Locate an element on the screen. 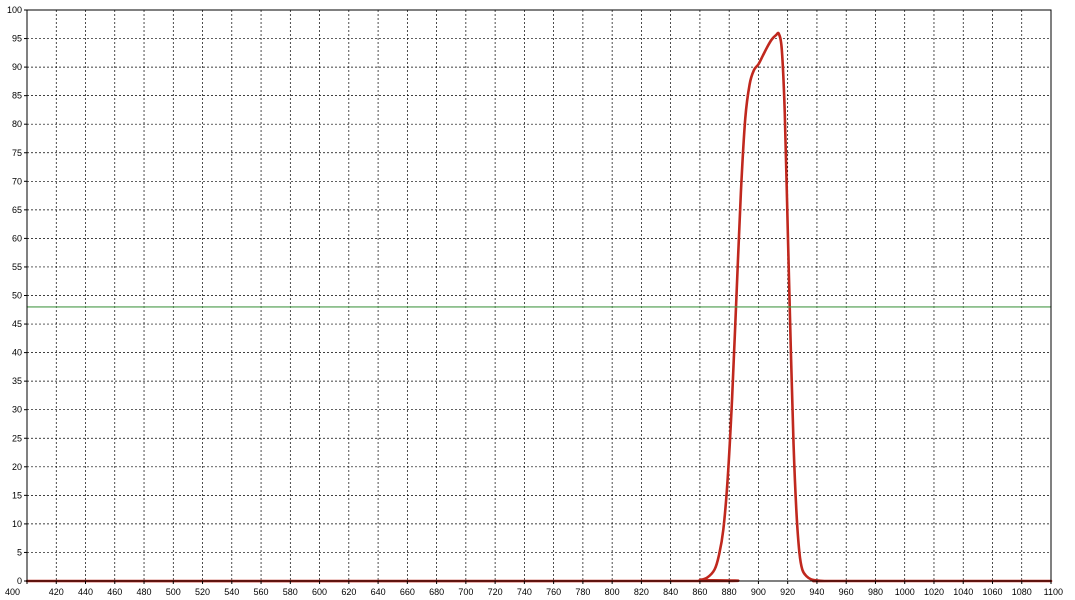  y-tick-label: 20 is located at coordinates (17, 467).